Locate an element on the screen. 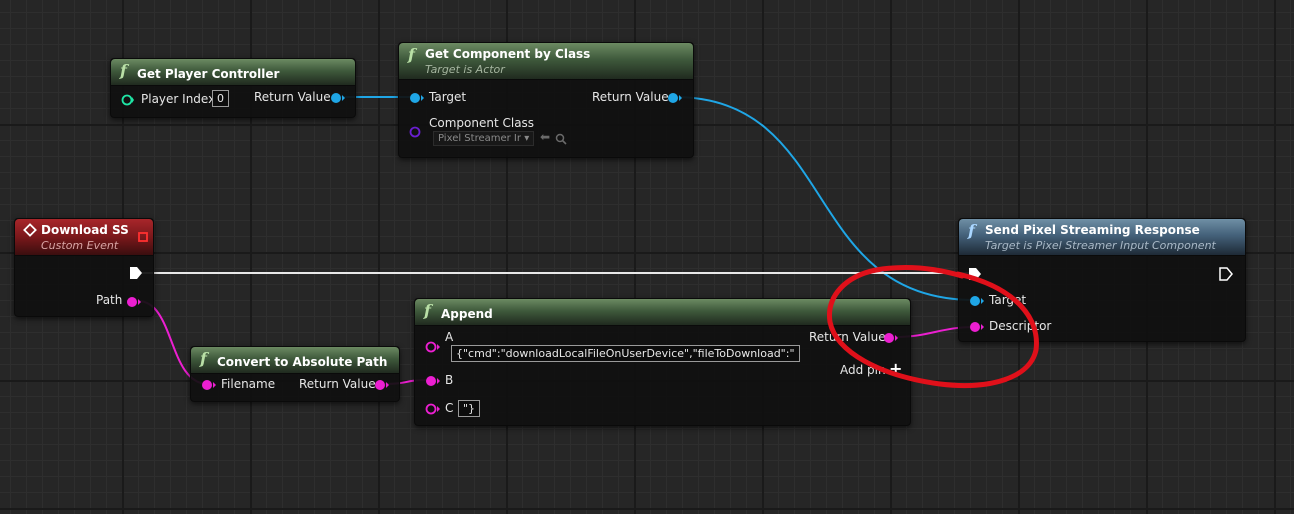 Image resolution: width=1294 pixels, height=514 pixels. pin-b-label: B is located at coordinates (449, 380).